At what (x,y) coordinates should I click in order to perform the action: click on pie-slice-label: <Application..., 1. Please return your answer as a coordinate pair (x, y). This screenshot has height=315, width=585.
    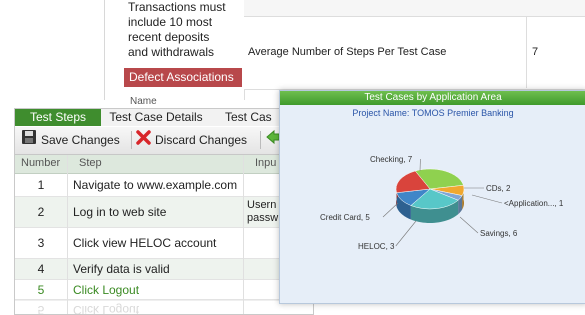
    Looking at the image, I should click on (534, 203).